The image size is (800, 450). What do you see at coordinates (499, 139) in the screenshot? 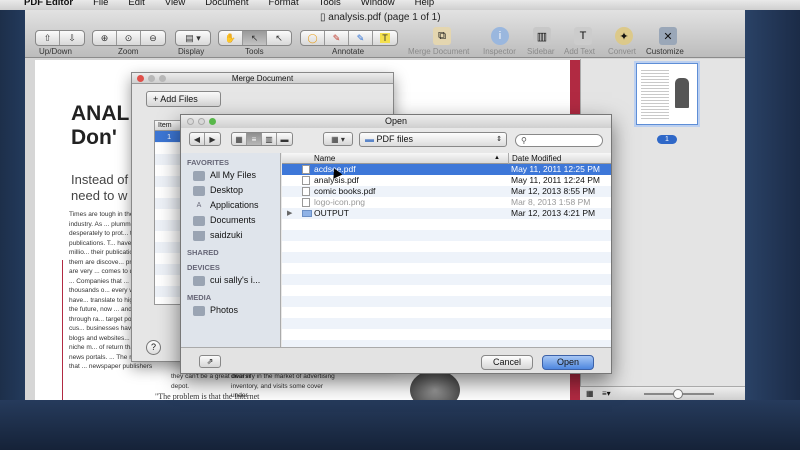
I see `popup-arrows-icon: ⇕` at bounding box center [499, 139].